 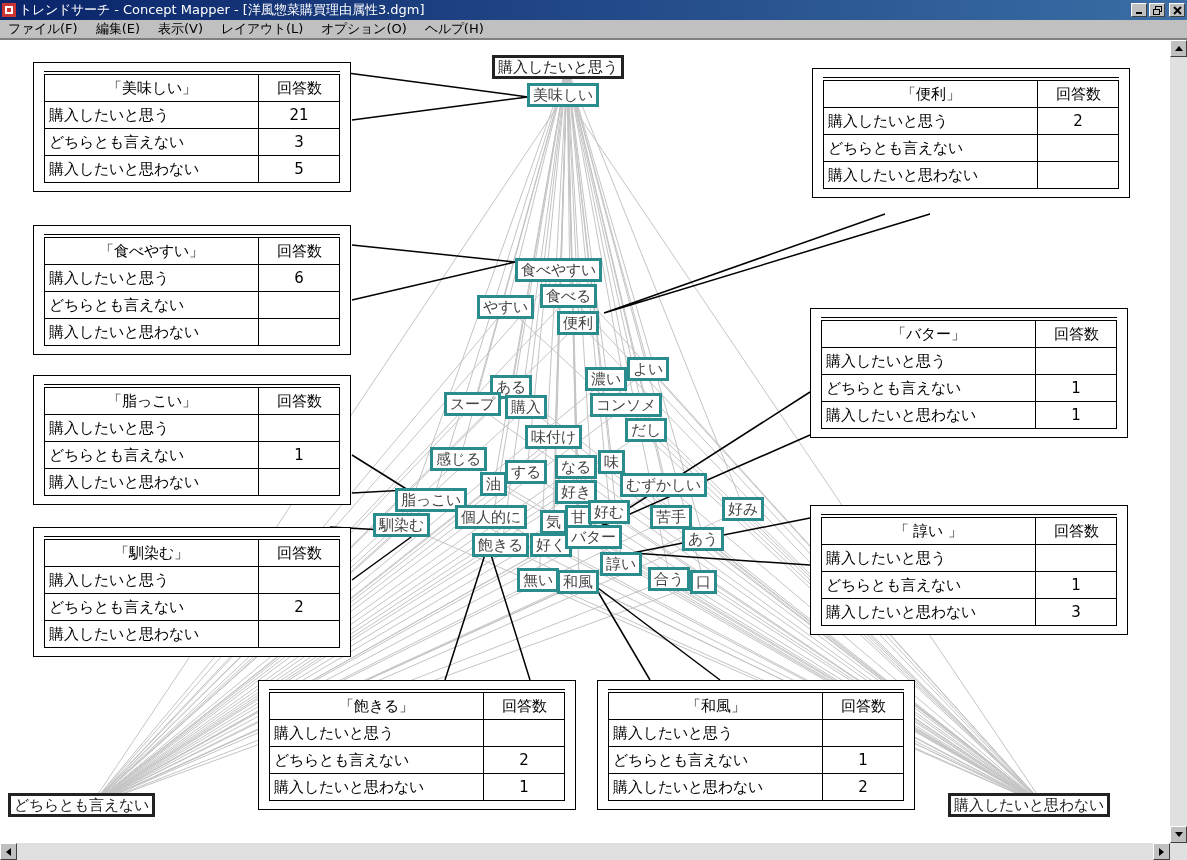 What do you see at coordinates (1161, 851) in the screenshot?
I see `scroll-right-icon` at bounding box center [1161, 851].